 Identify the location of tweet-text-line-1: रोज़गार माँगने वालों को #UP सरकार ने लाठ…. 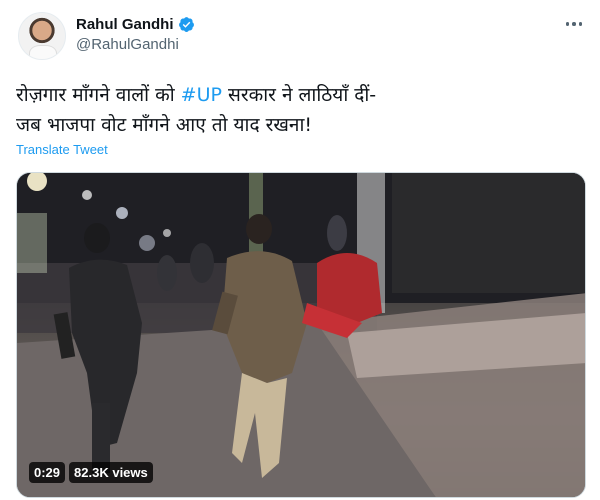
(301, 95).